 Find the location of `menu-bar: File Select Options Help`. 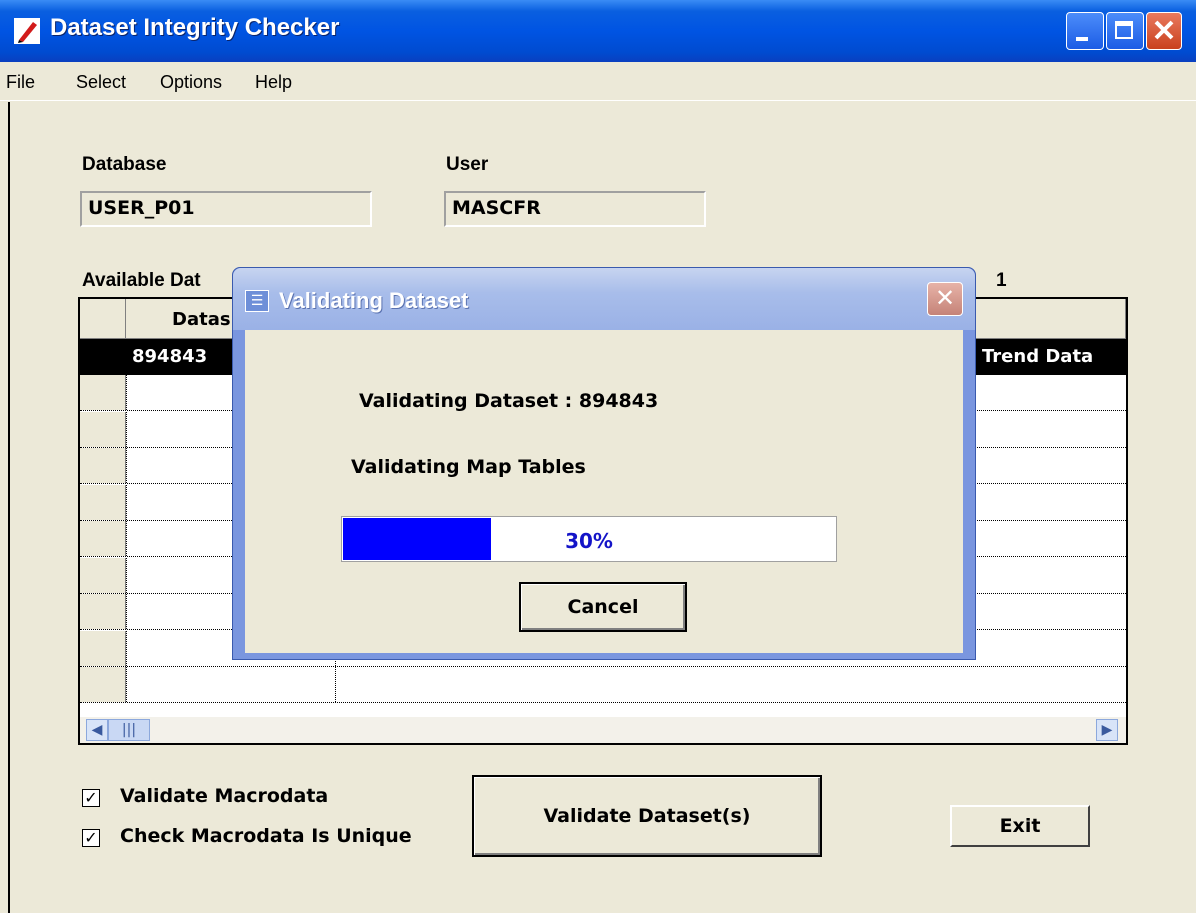

menu-bar: File Select Options Help is located at coordinates (598, 81).